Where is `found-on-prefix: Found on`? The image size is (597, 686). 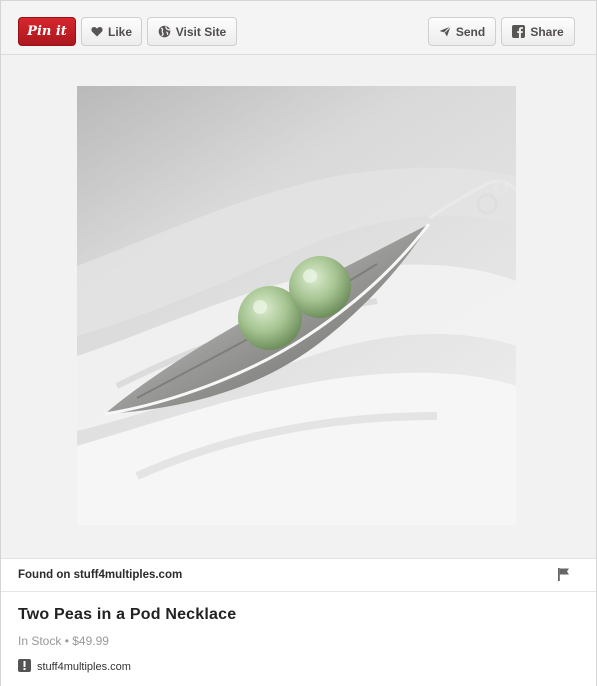 found-on-prefix: Found on is located at coordinates (46, 575).